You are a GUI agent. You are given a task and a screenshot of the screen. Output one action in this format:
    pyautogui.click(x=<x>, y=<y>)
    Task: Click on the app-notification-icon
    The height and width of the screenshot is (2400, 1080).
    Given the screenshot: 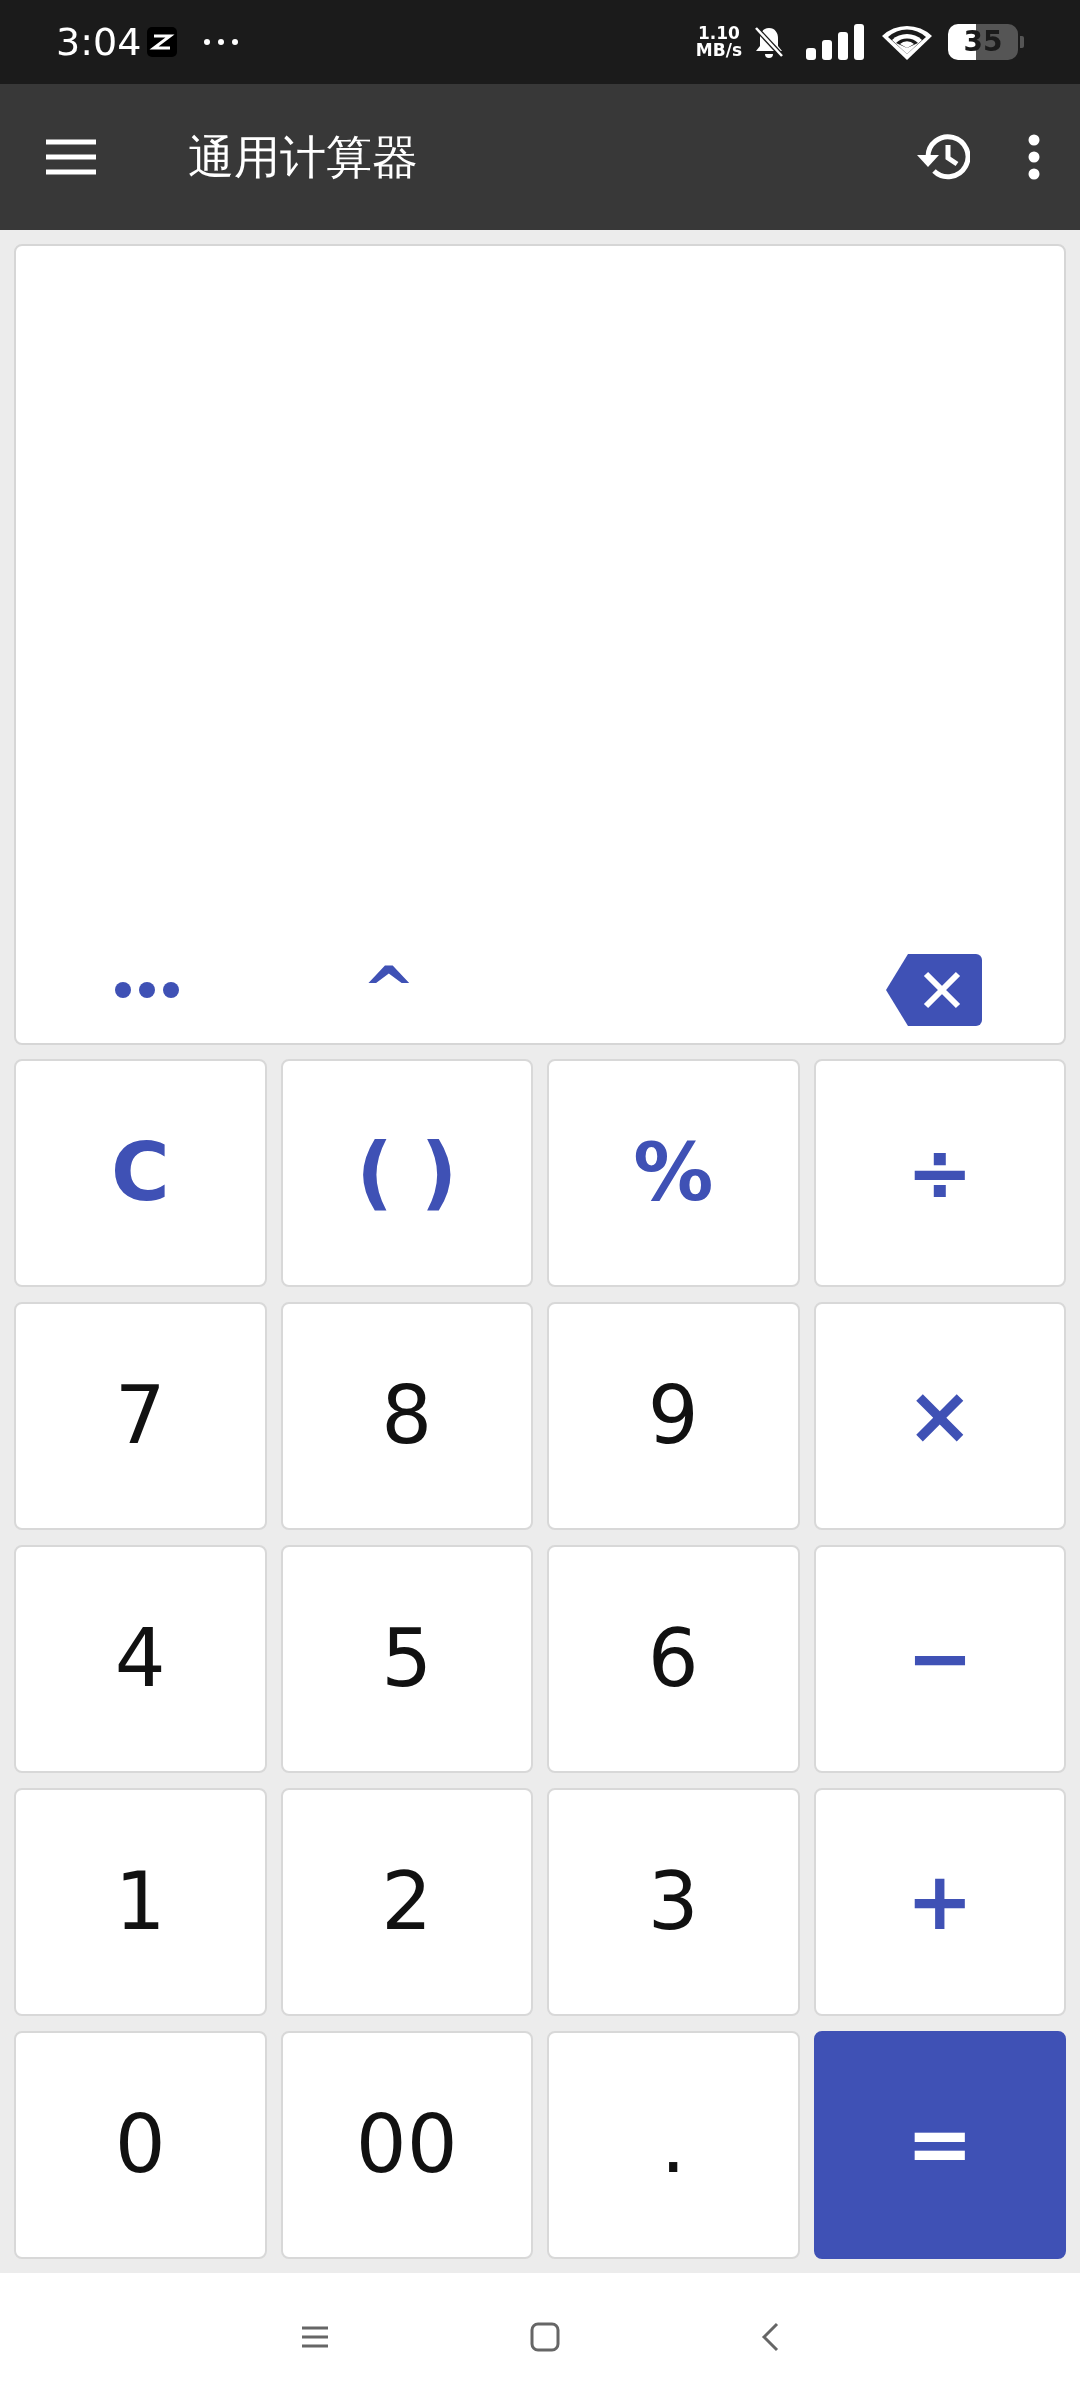 What is the action you would take?
    pyautogui.click(x=162, y=42)
    